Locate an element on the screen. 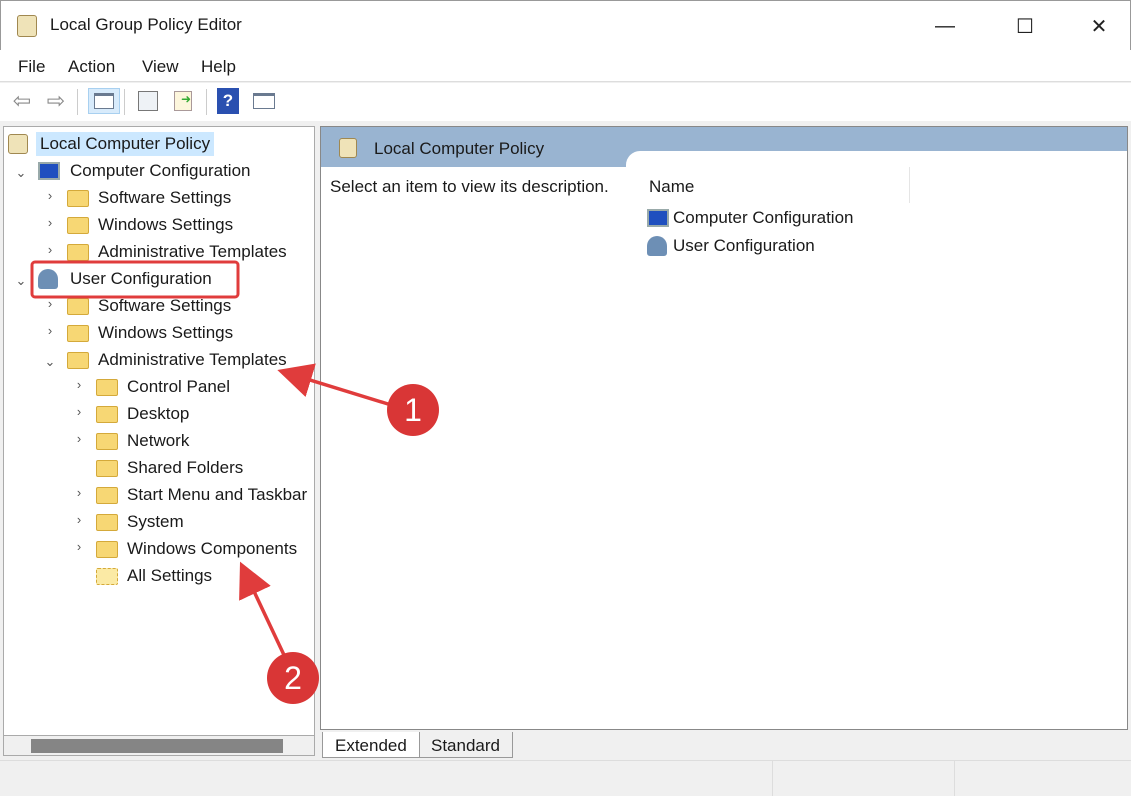 The width and height of the screenshot is (1131, 796). tree-item-shared-folders: Shared Folders is located at coordinates (169, 468).